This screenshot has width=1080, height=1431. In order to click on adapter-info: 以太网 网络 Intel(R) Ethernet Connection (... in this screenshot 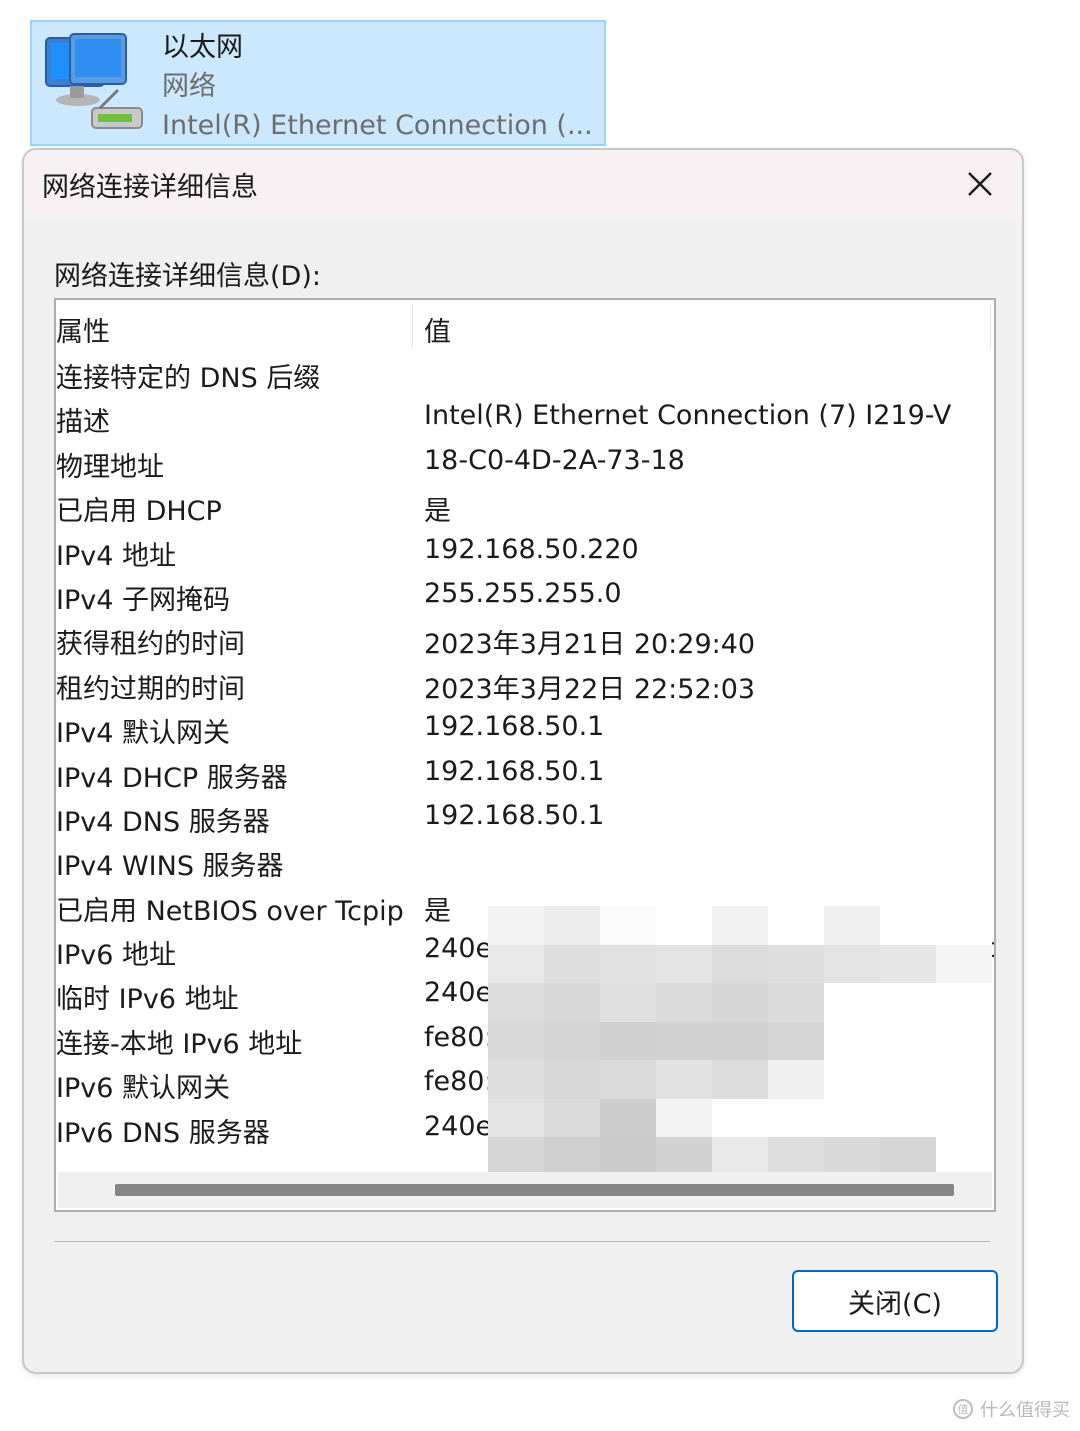, I will do `click(377, 86)`.